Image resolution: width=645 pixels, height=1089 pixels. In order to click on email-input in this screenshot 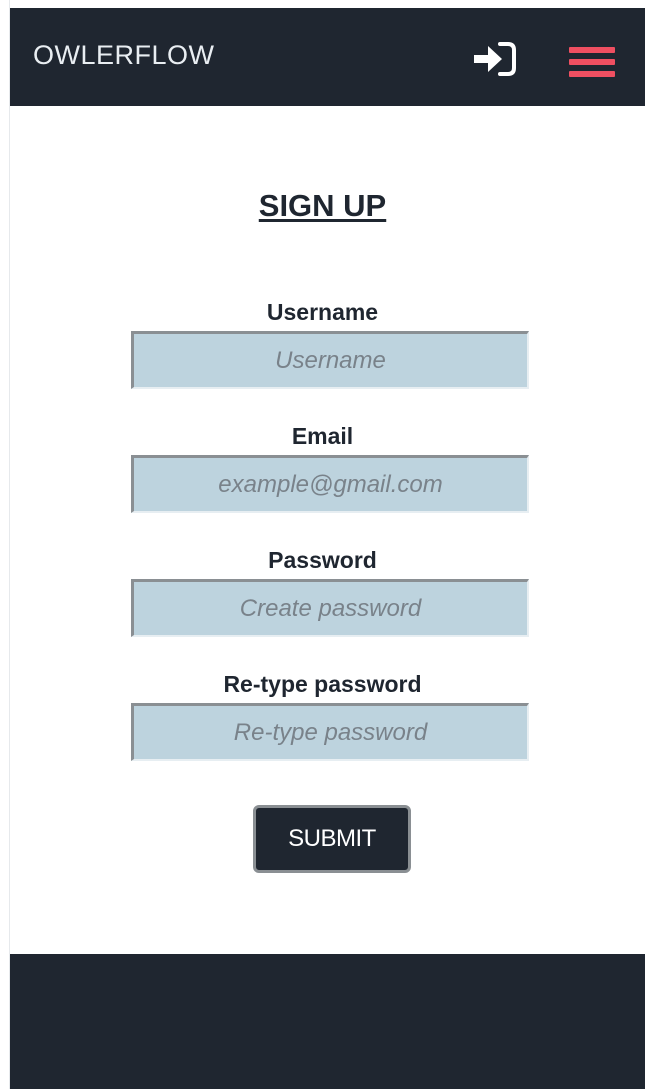, I will do `click(330, 484)`.